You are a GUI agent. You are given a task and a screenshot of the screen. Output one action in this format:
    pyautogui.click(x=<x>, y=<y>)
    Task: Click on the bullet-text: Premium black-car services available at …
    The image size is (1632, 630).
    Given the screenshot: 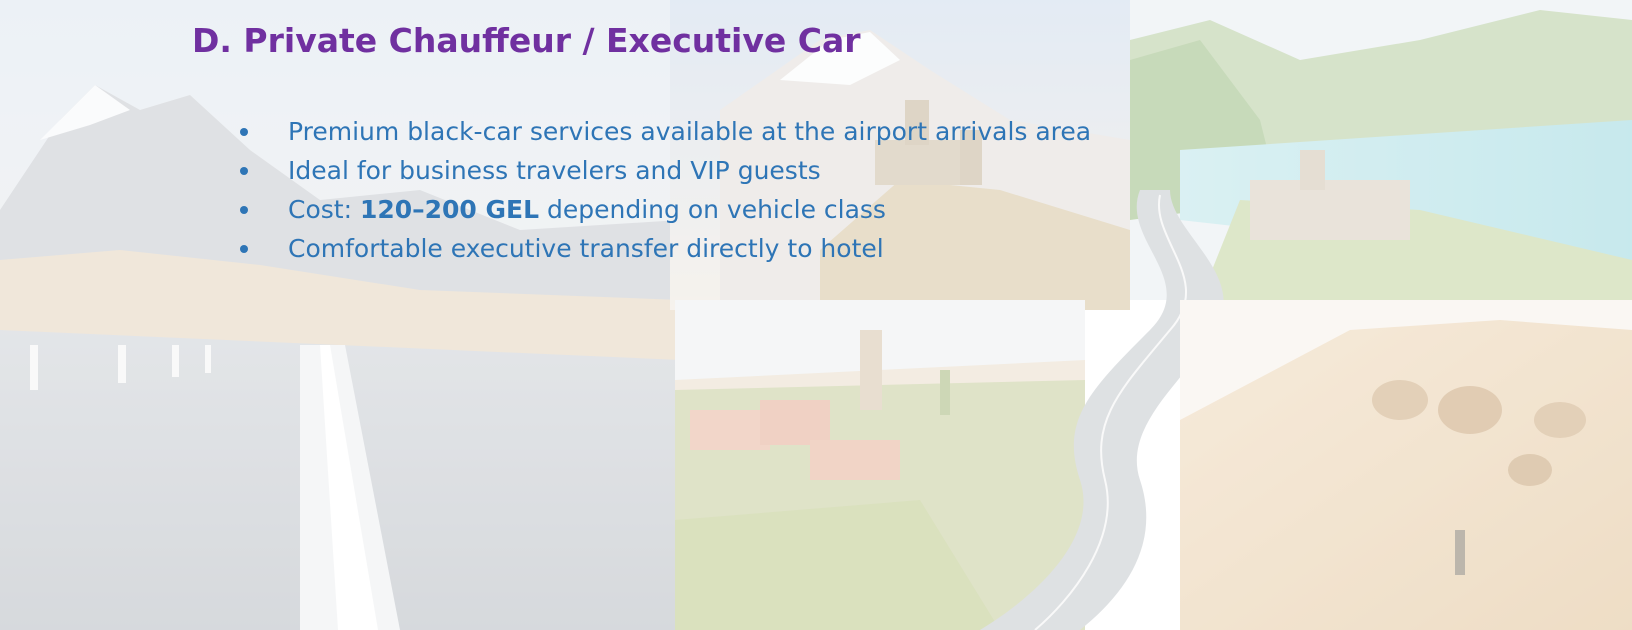 What is the action you would take?
    pyautogui.click(x=690, y=131)
    